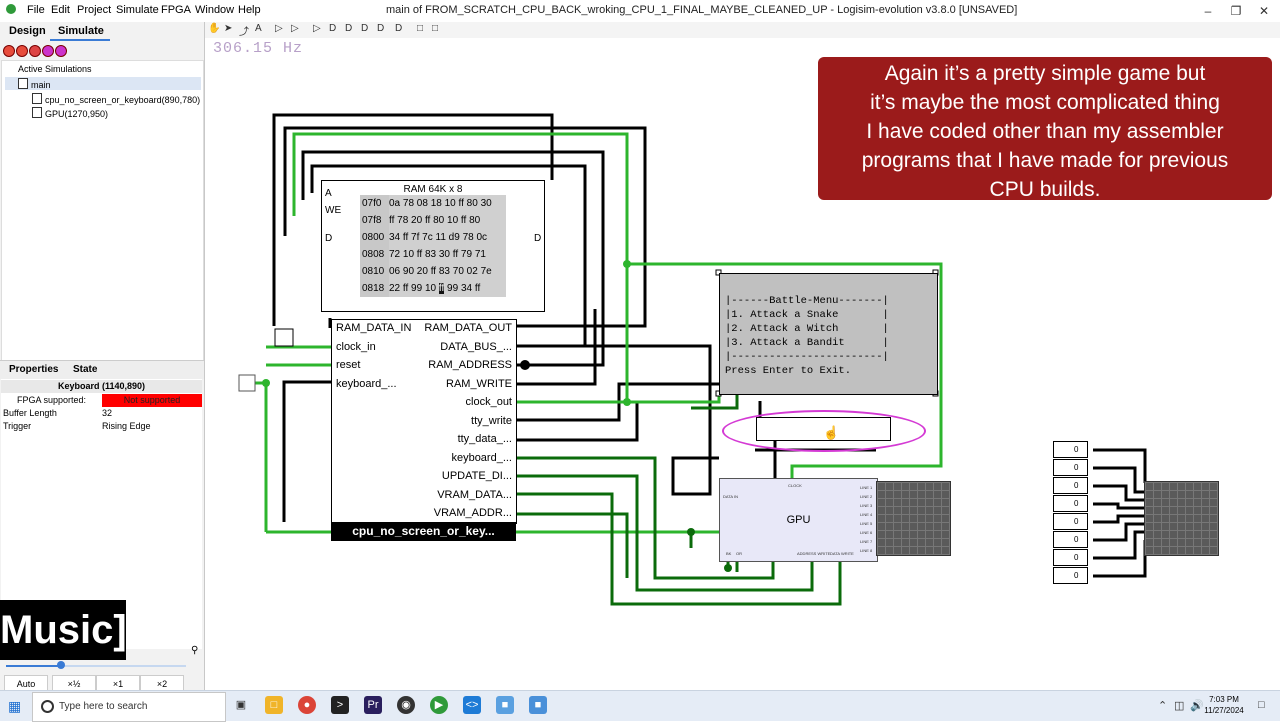  What do you see at coordinates (866, 487) in the screenshot?
I see `gpu-line-pin: LINE 1` at bounding box center [866, 487].